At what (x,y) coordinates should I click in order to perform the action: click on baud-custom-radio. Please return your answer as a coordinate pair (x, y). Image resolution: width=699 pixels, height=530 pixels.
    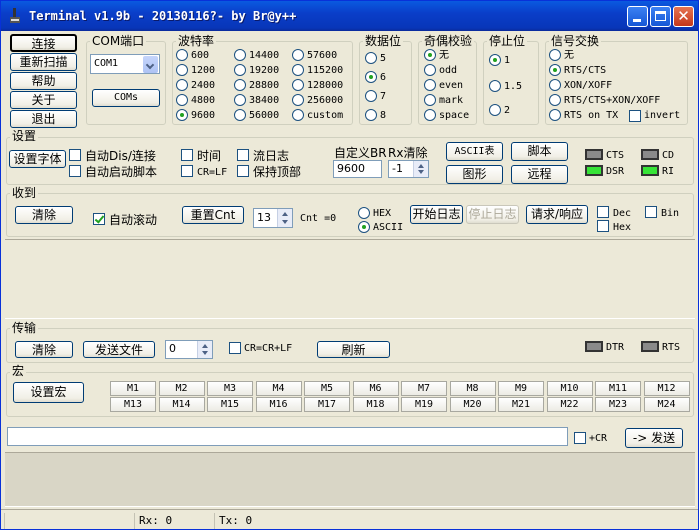
    Looking at the image, I should click on (298, 115).